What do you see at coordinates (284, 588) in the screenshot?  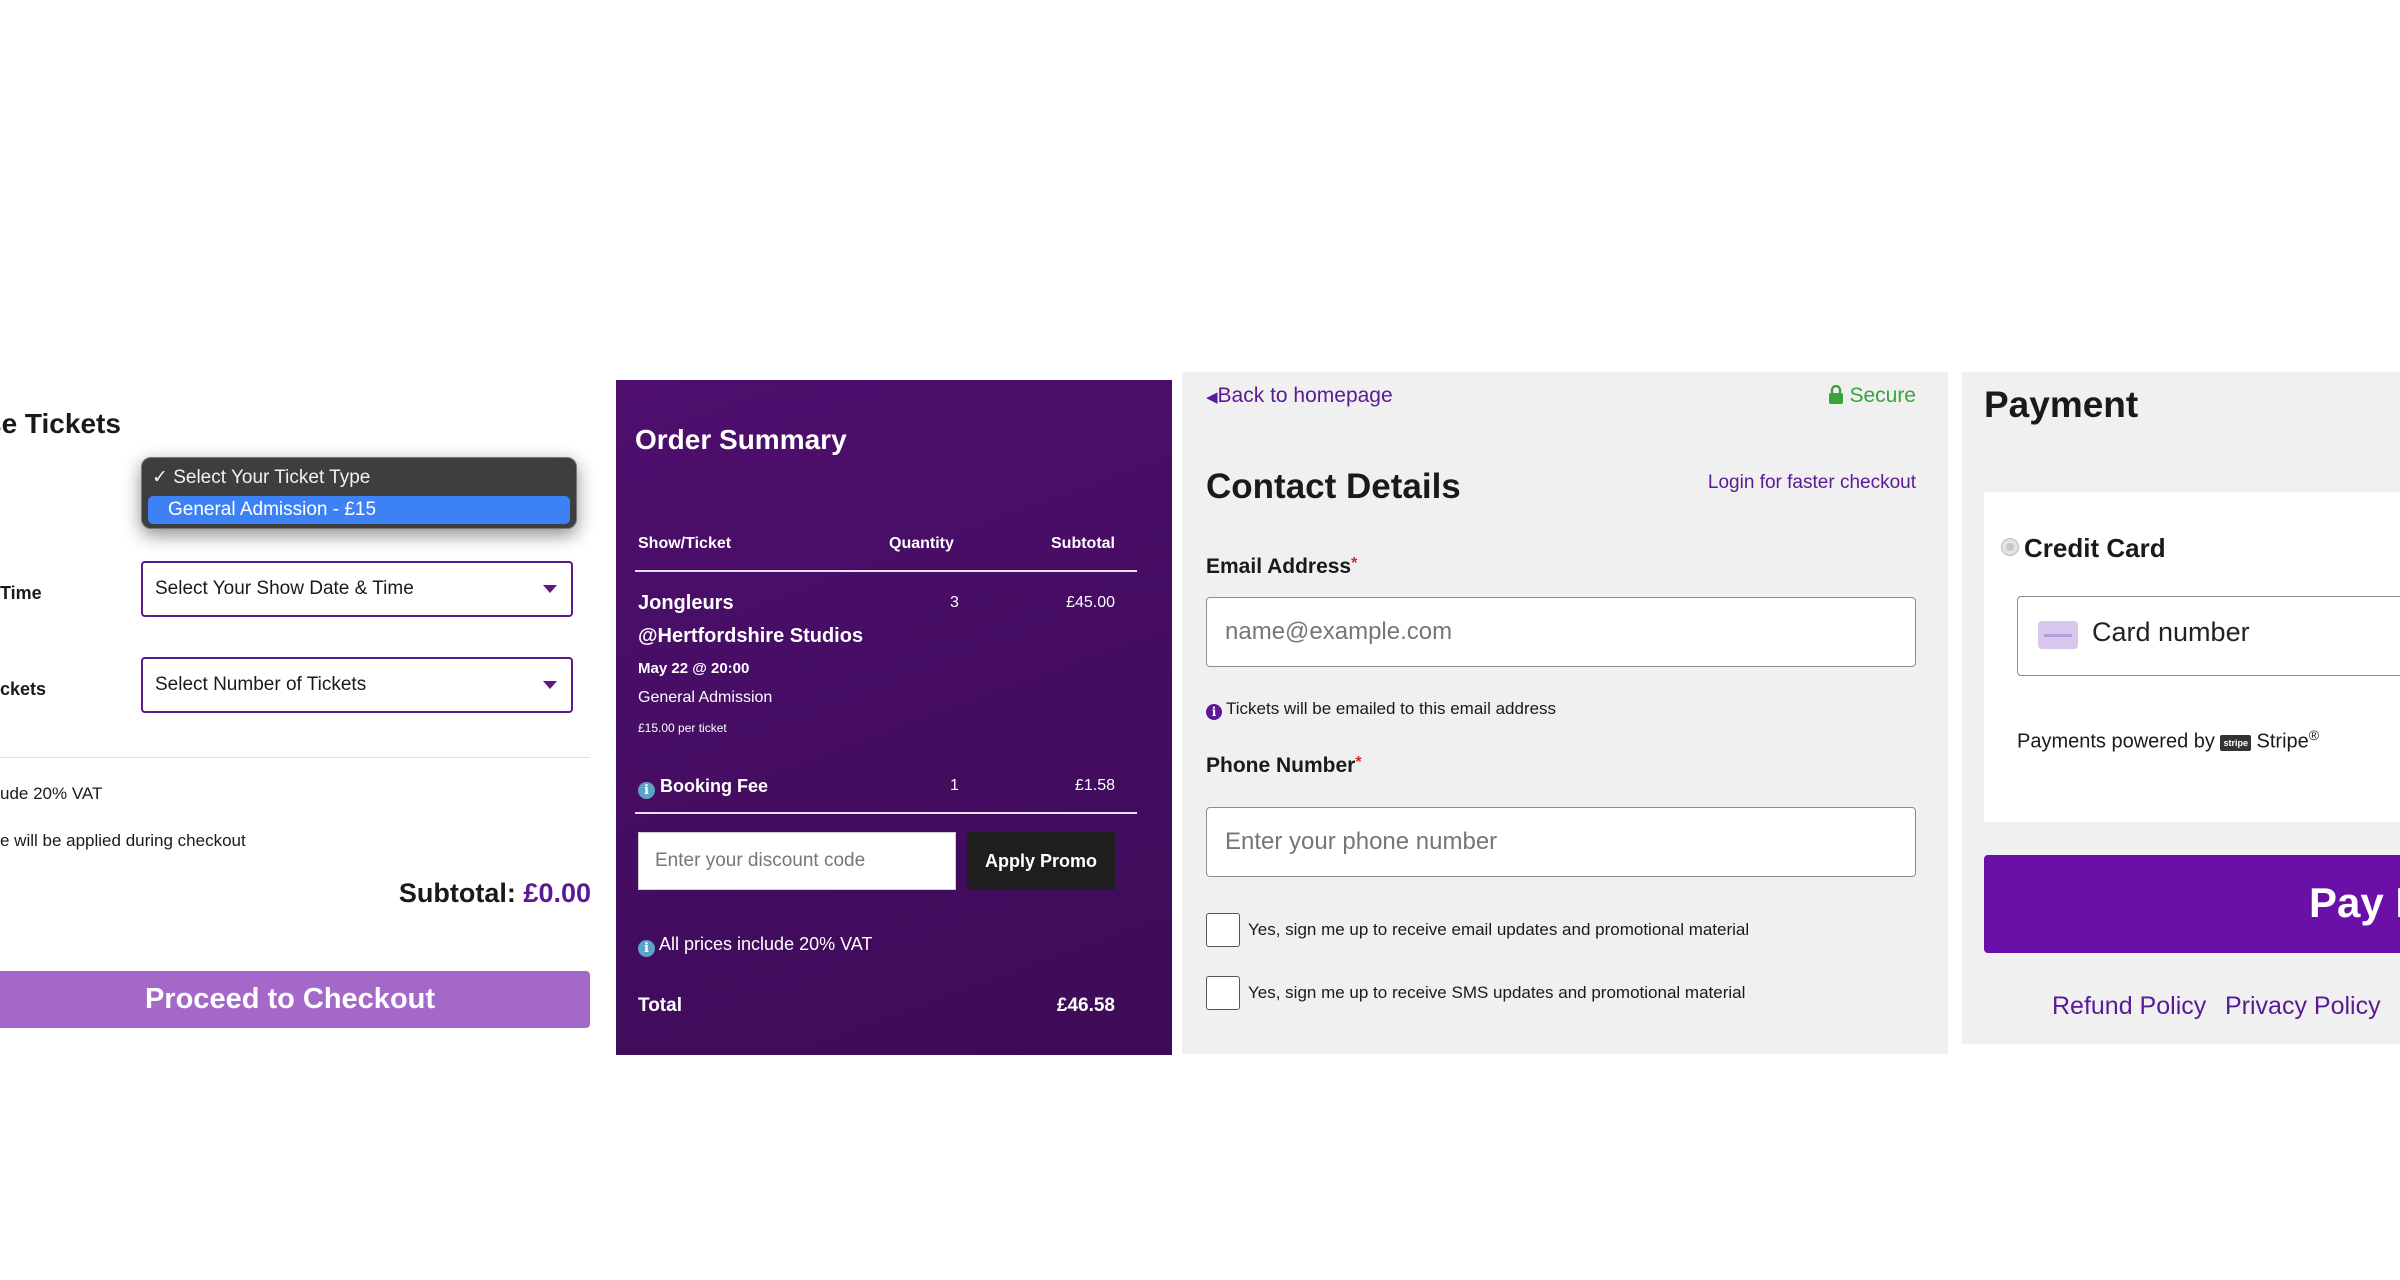 I see `select-value: Select Your Show Date & Time` at bounding box center [284, 588].